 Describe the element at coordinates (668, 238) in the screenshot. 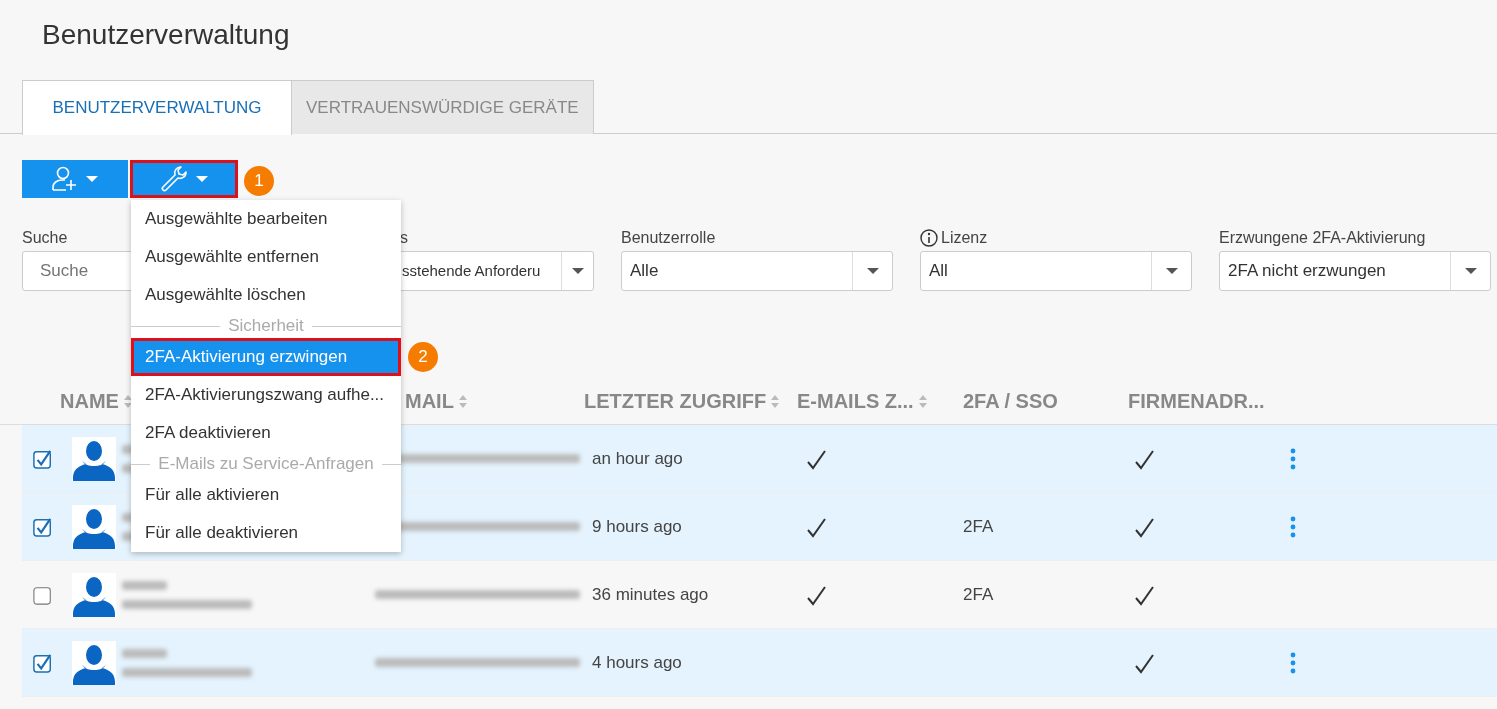

I see `field-label: Benutzerrolle` at that location.